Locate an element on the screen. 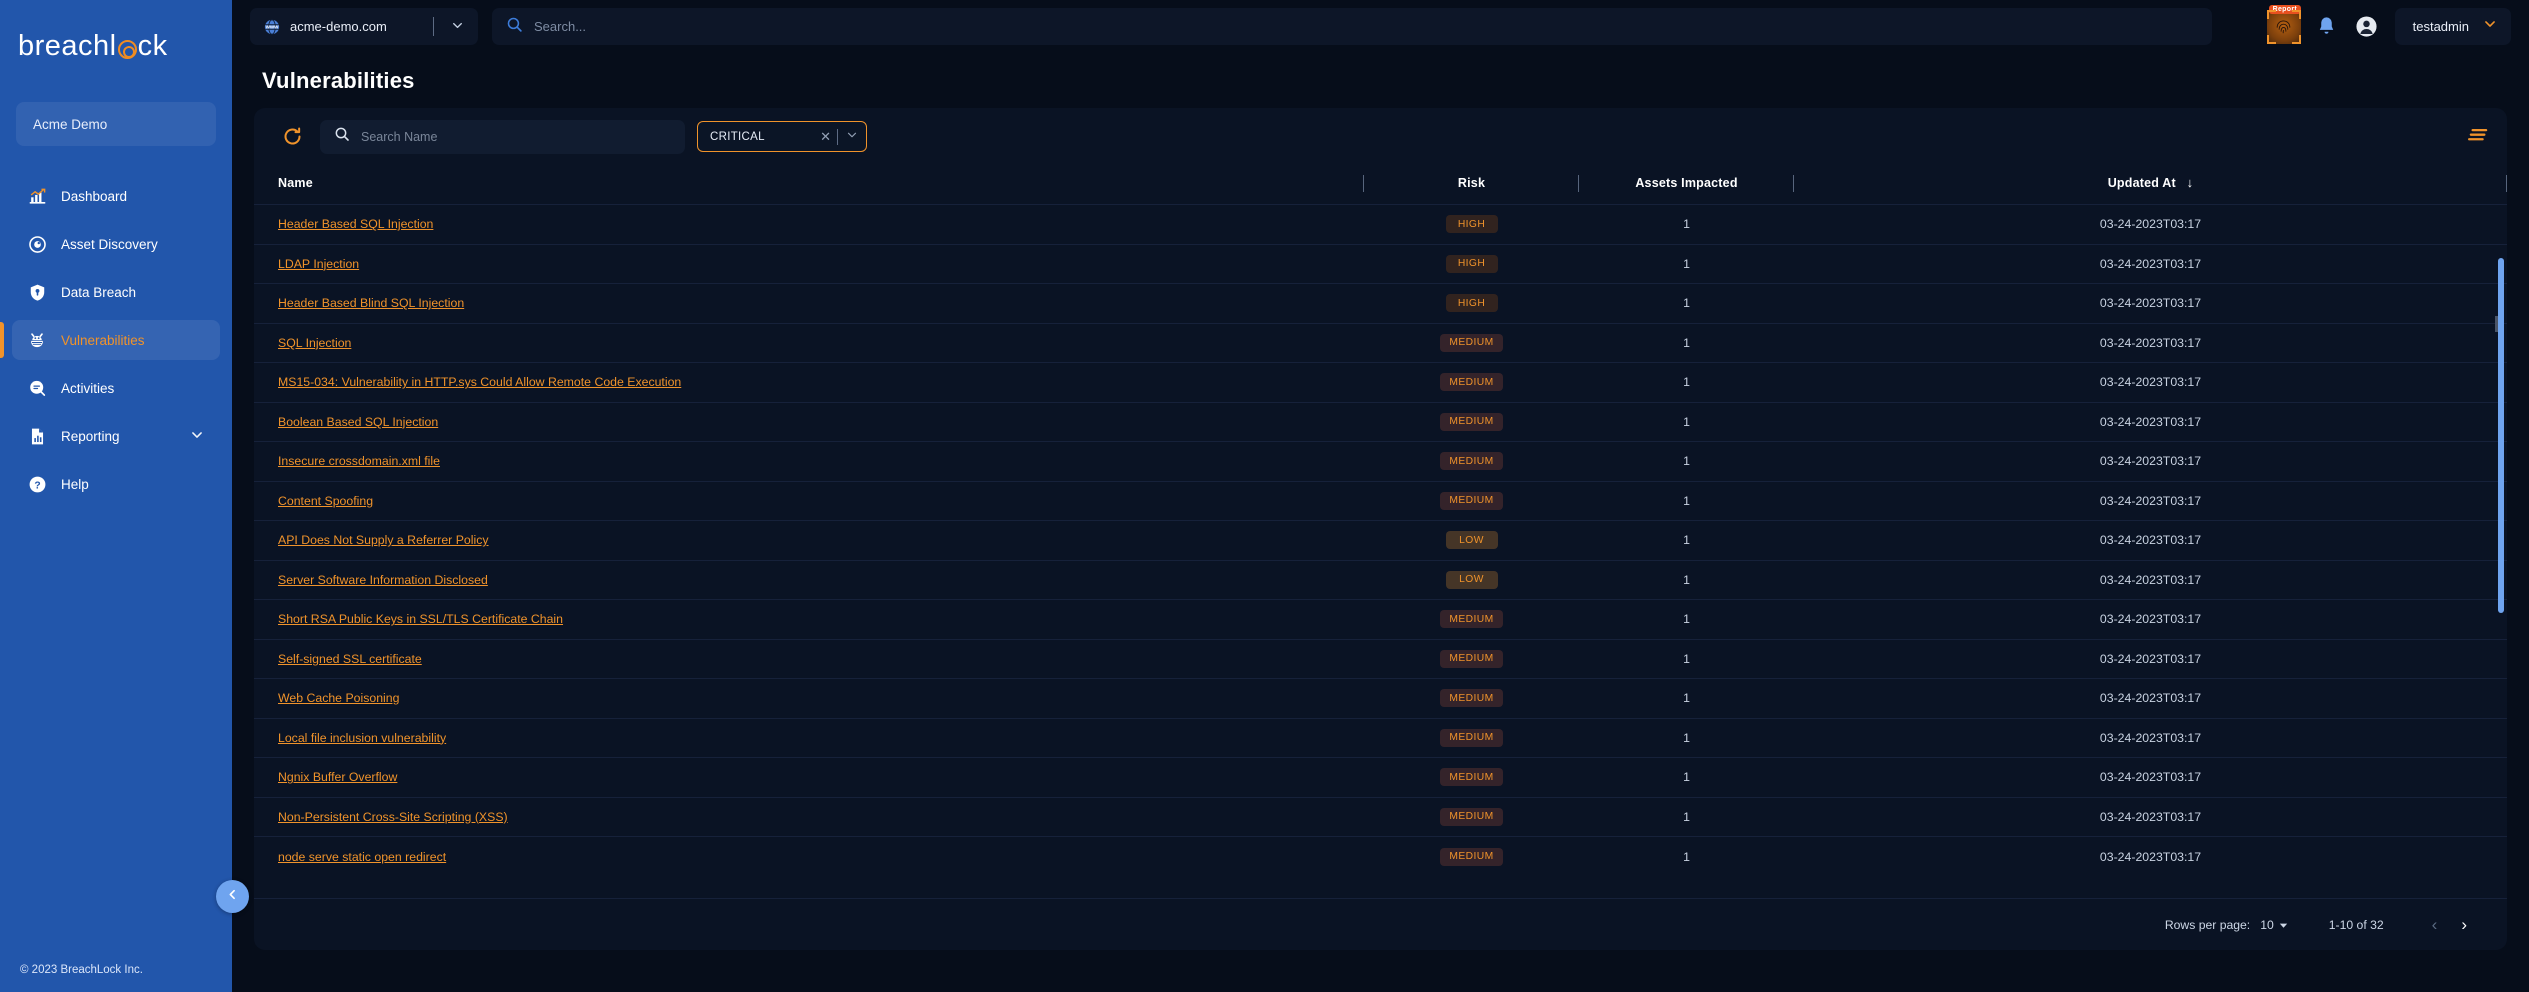 The width and height of the screenshot is (2529, 992). sidebar-item-reporting: Reporting is located at coordinates (116, 436).